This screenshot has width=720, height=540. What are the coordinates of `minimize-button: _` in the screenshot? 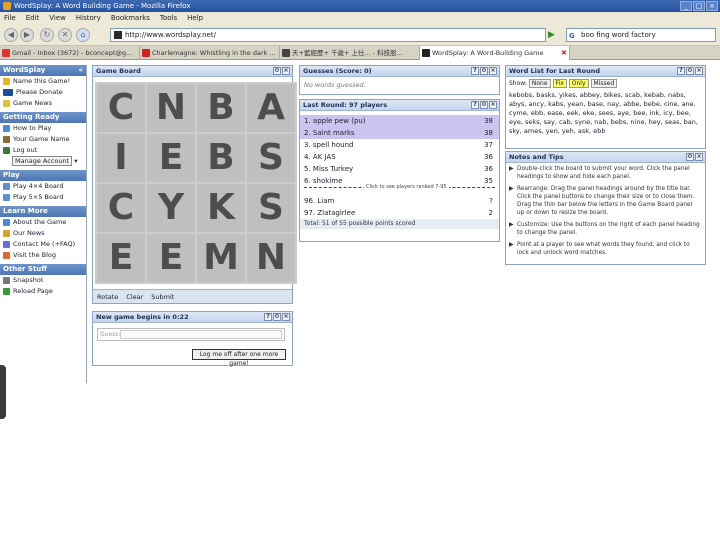 It's located at (686, 6).